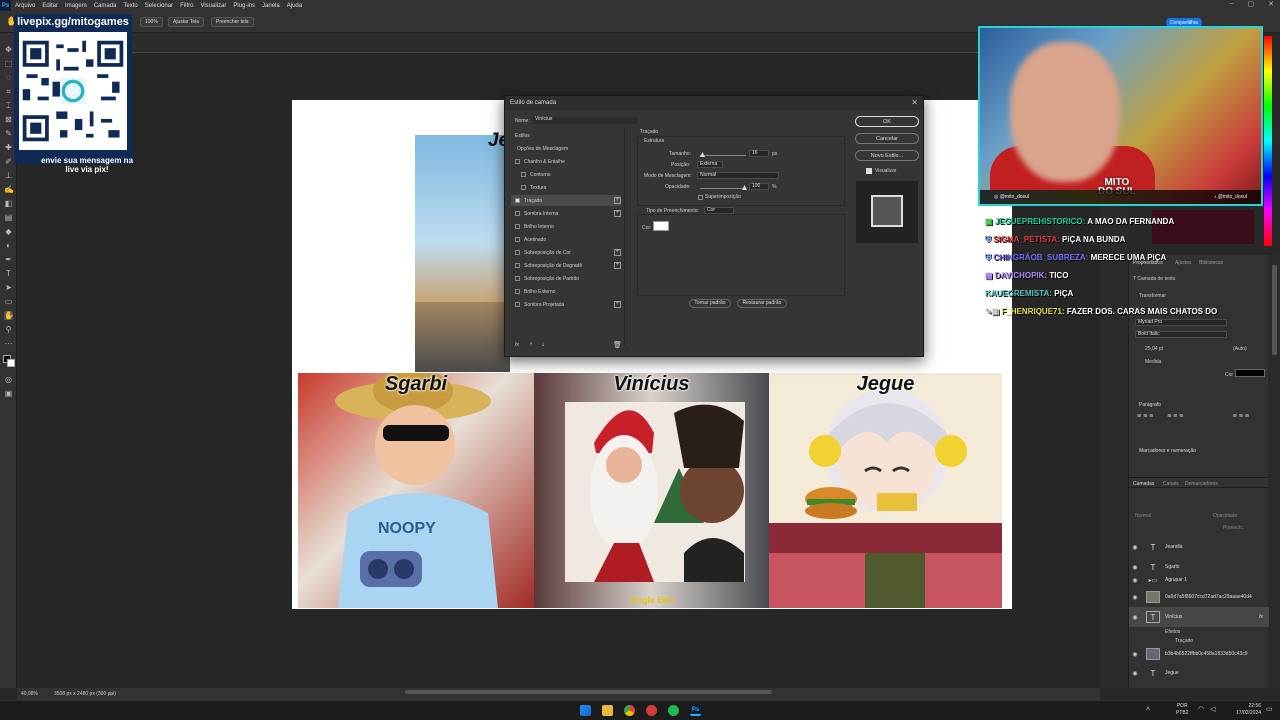  Describe the element at coordinates (914, 102) in the screenshot. I see `dialog-close-icon: ✕` at that location.